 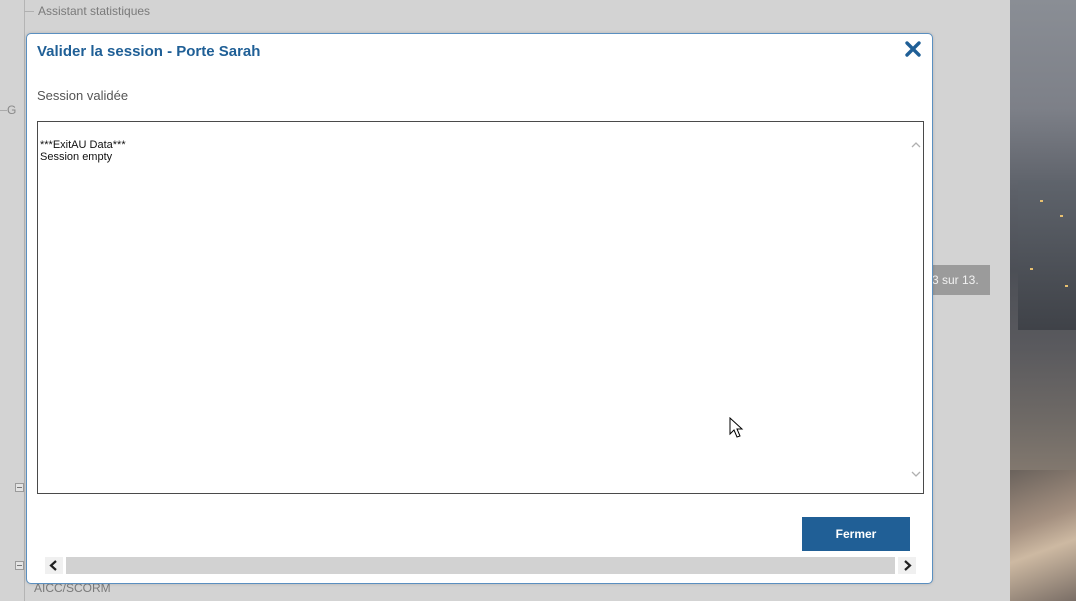 I want to click on session-data-text: ***ExitAU Data*** Session empty, so click(x=83, y=151).